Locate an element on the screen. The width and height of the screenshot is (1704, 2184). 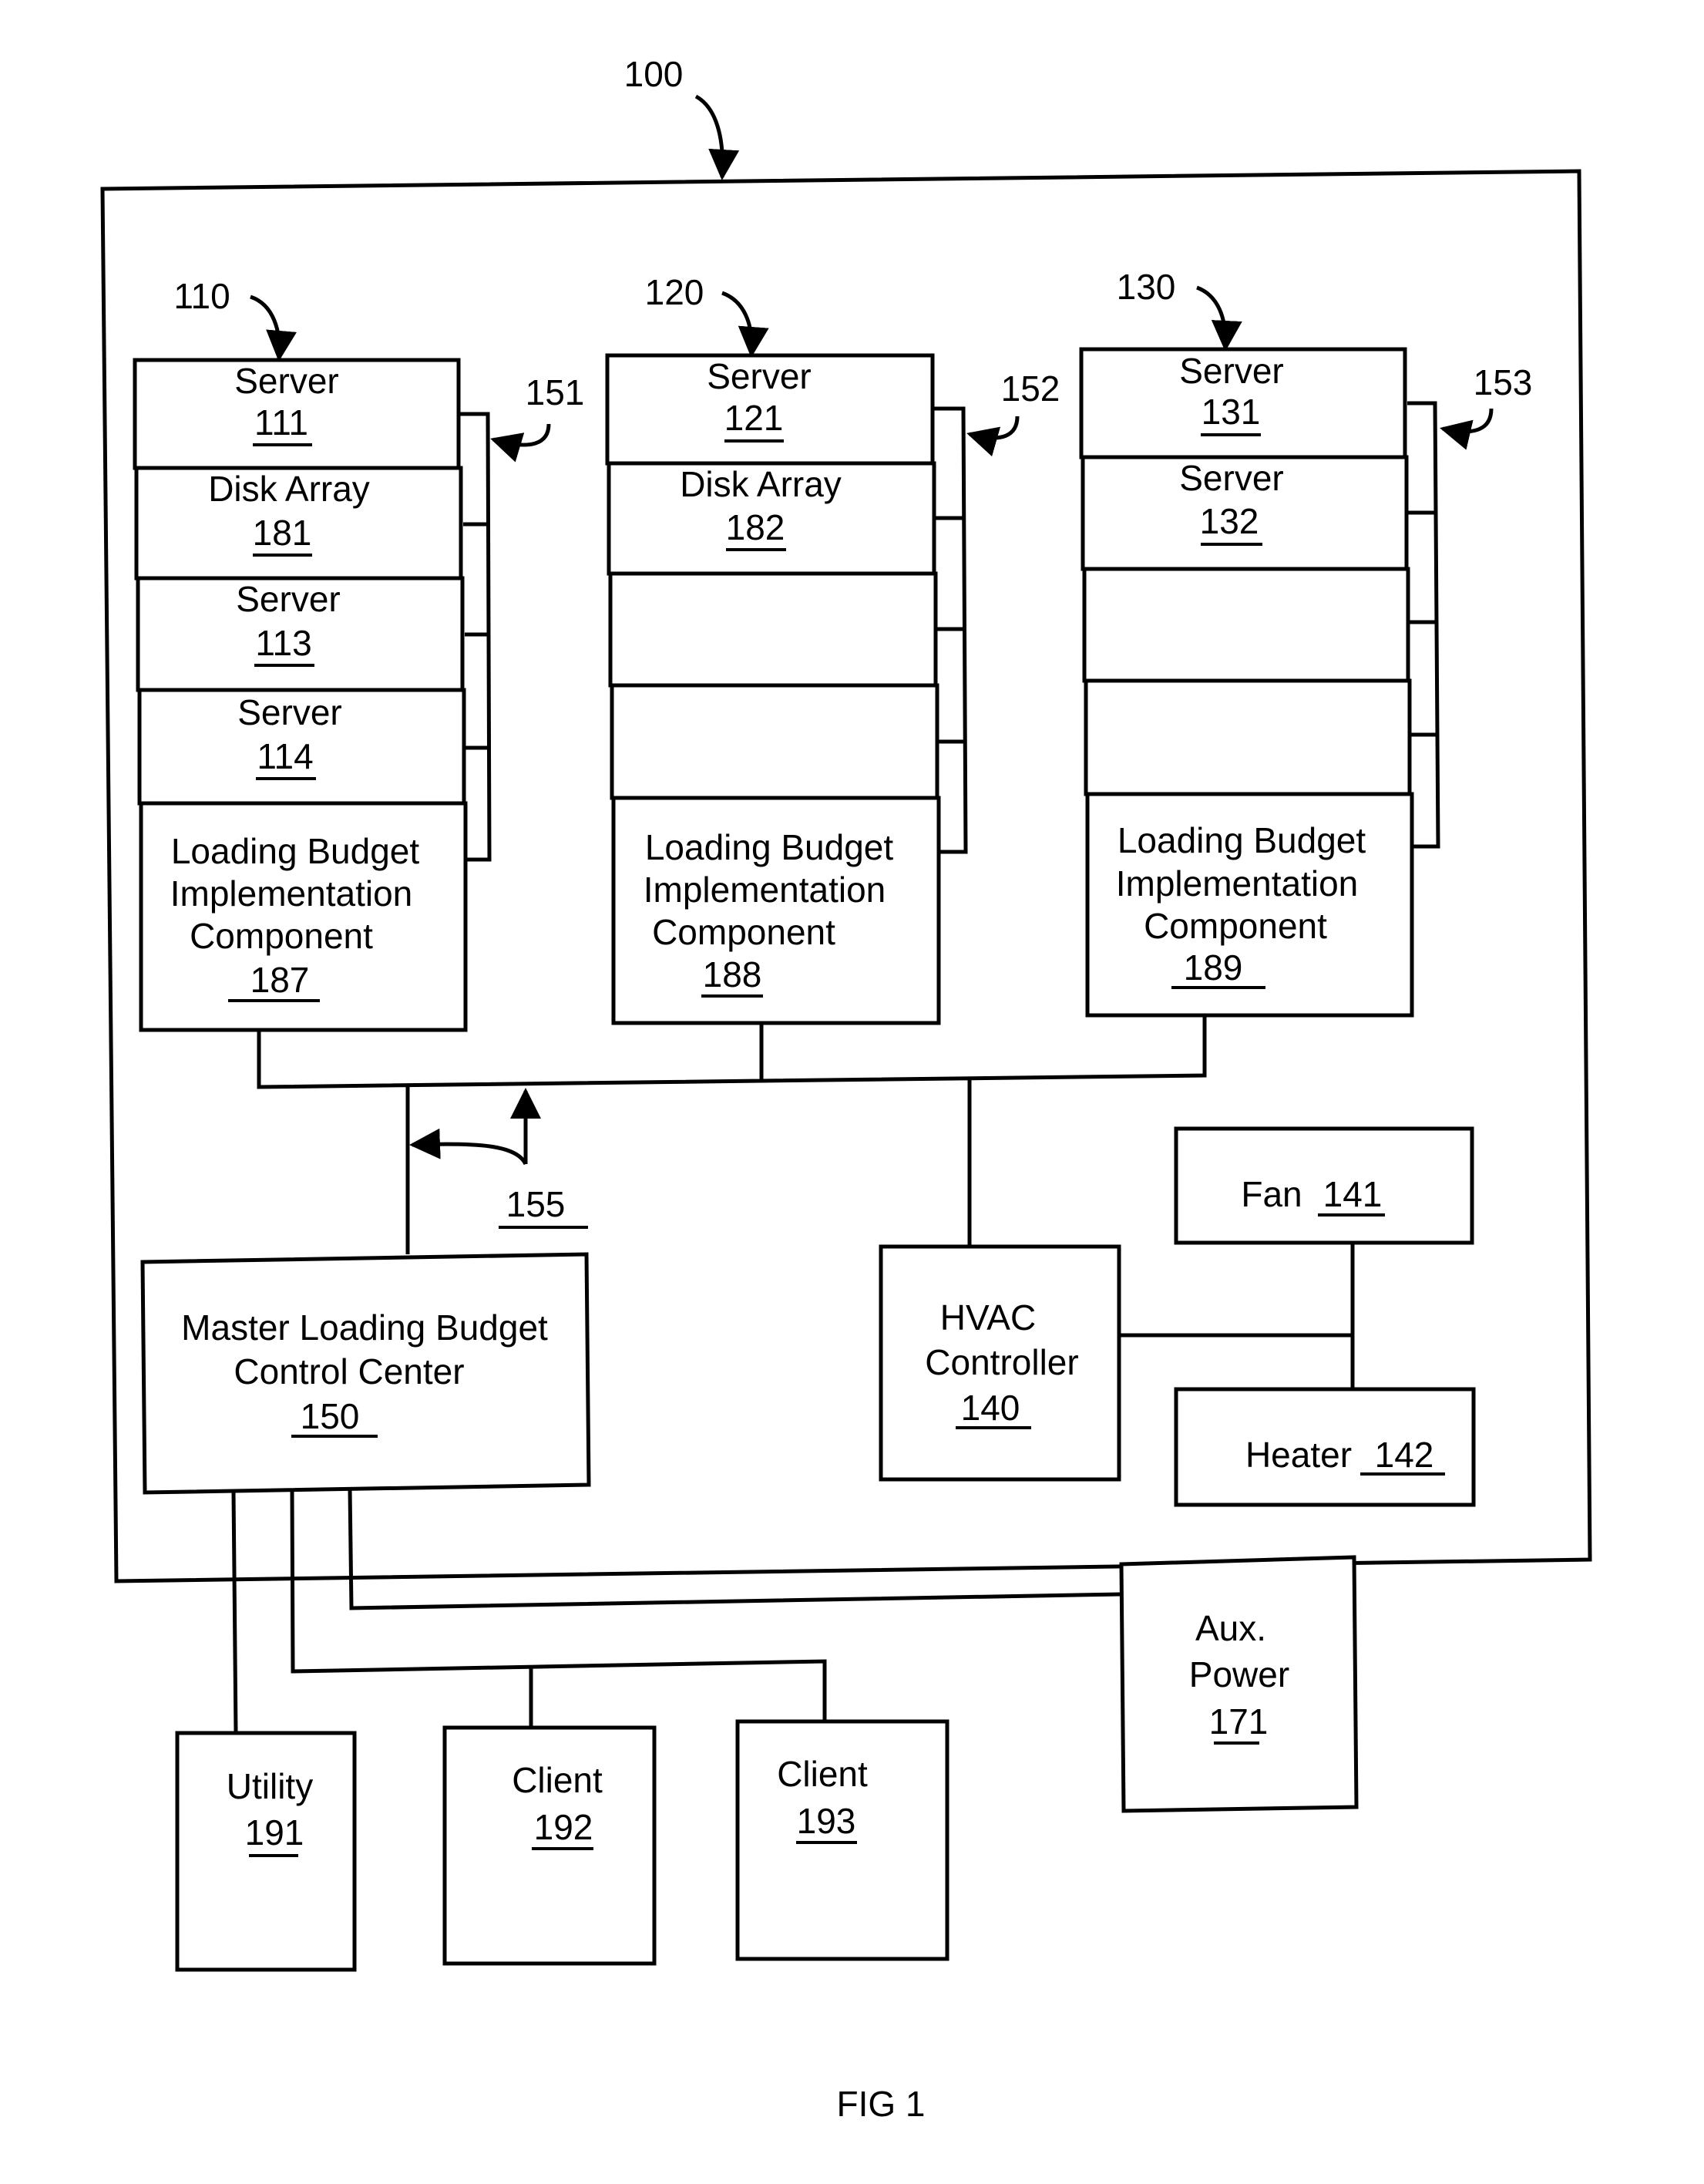
heater-number: 142 is located at coordinates (1405, 1455).